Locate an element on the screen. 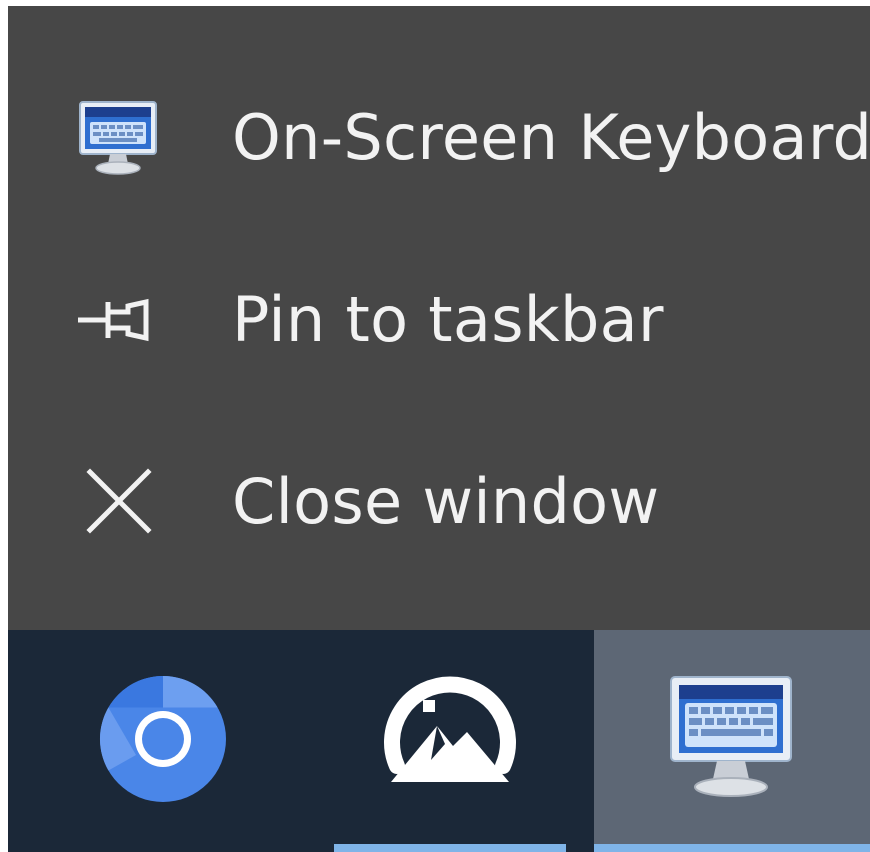 The image size is (870, 852). chromium-icon is located at coordinates (163, 741).